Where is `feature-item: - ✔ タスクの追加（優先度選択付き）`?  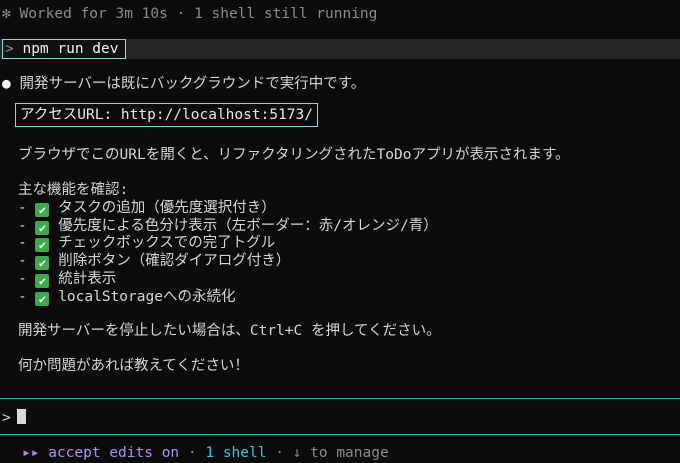 feature-item: - ✔ タスクの追加（優先度選択付き） is located at coordinates (147, 208).